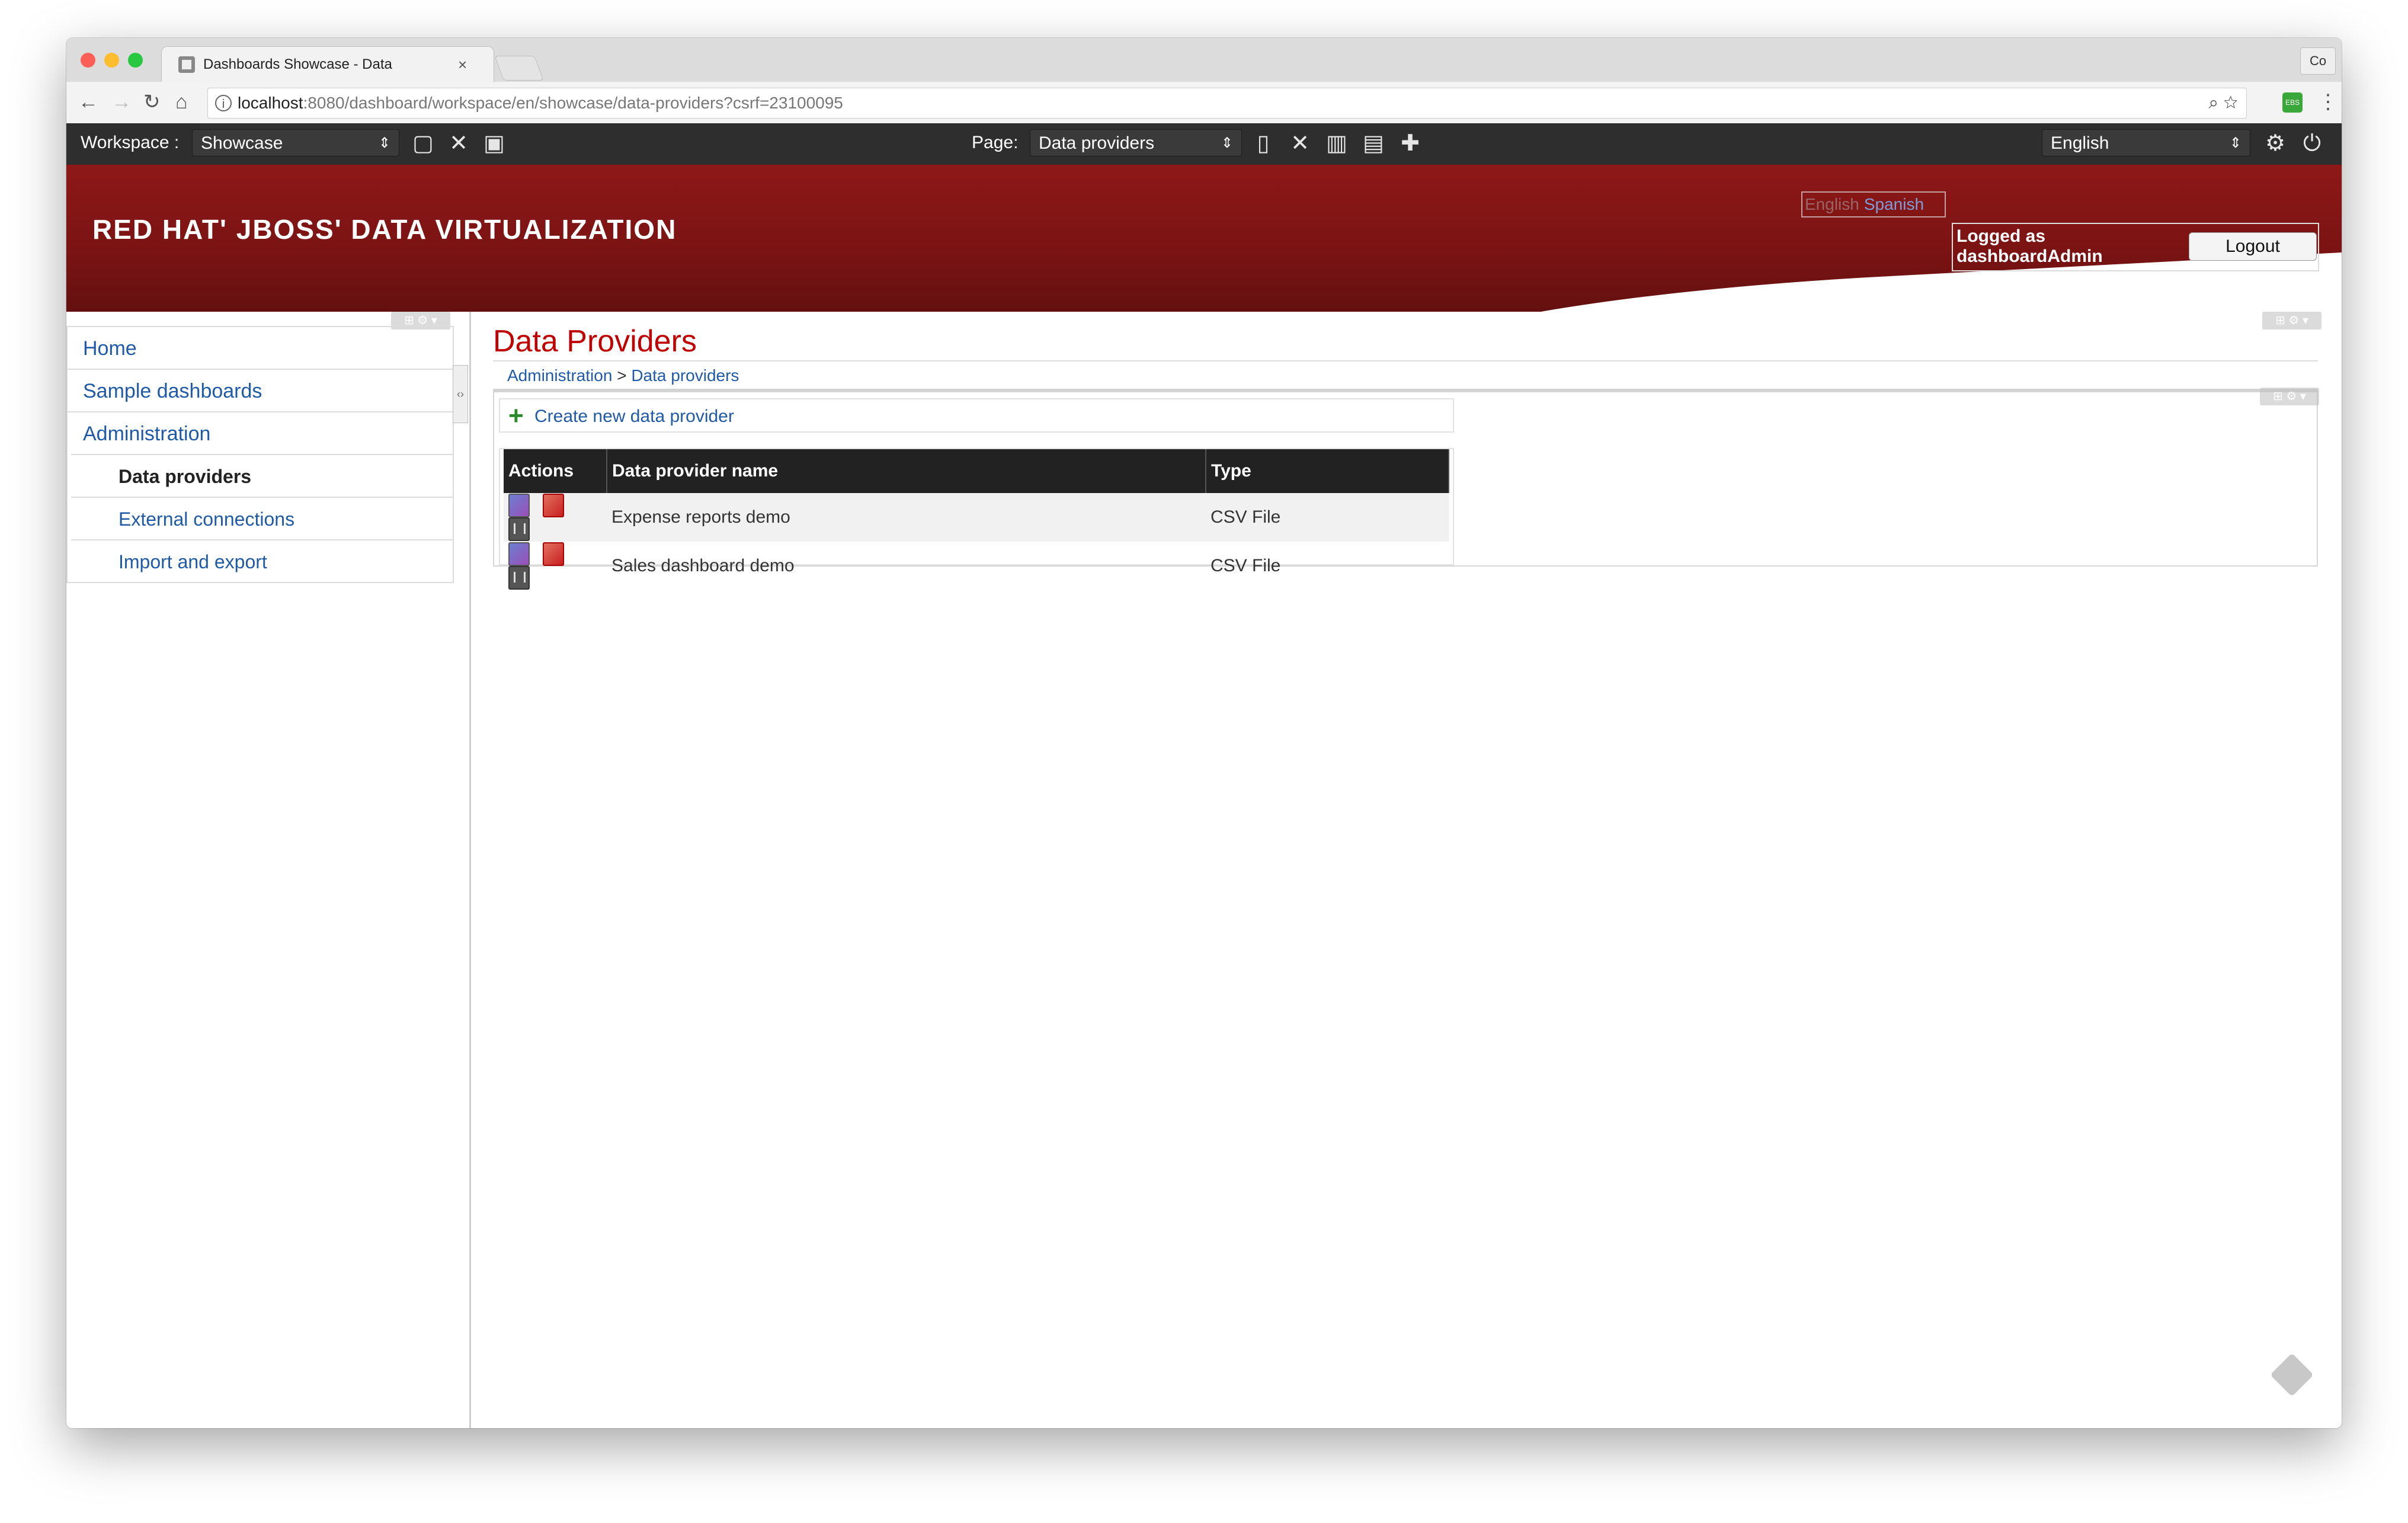 The image size is (2408, 1523). Describe the element at coordinates (1337, 143) in the screenshot. I see `delete-page-icon: ▥` at that location.